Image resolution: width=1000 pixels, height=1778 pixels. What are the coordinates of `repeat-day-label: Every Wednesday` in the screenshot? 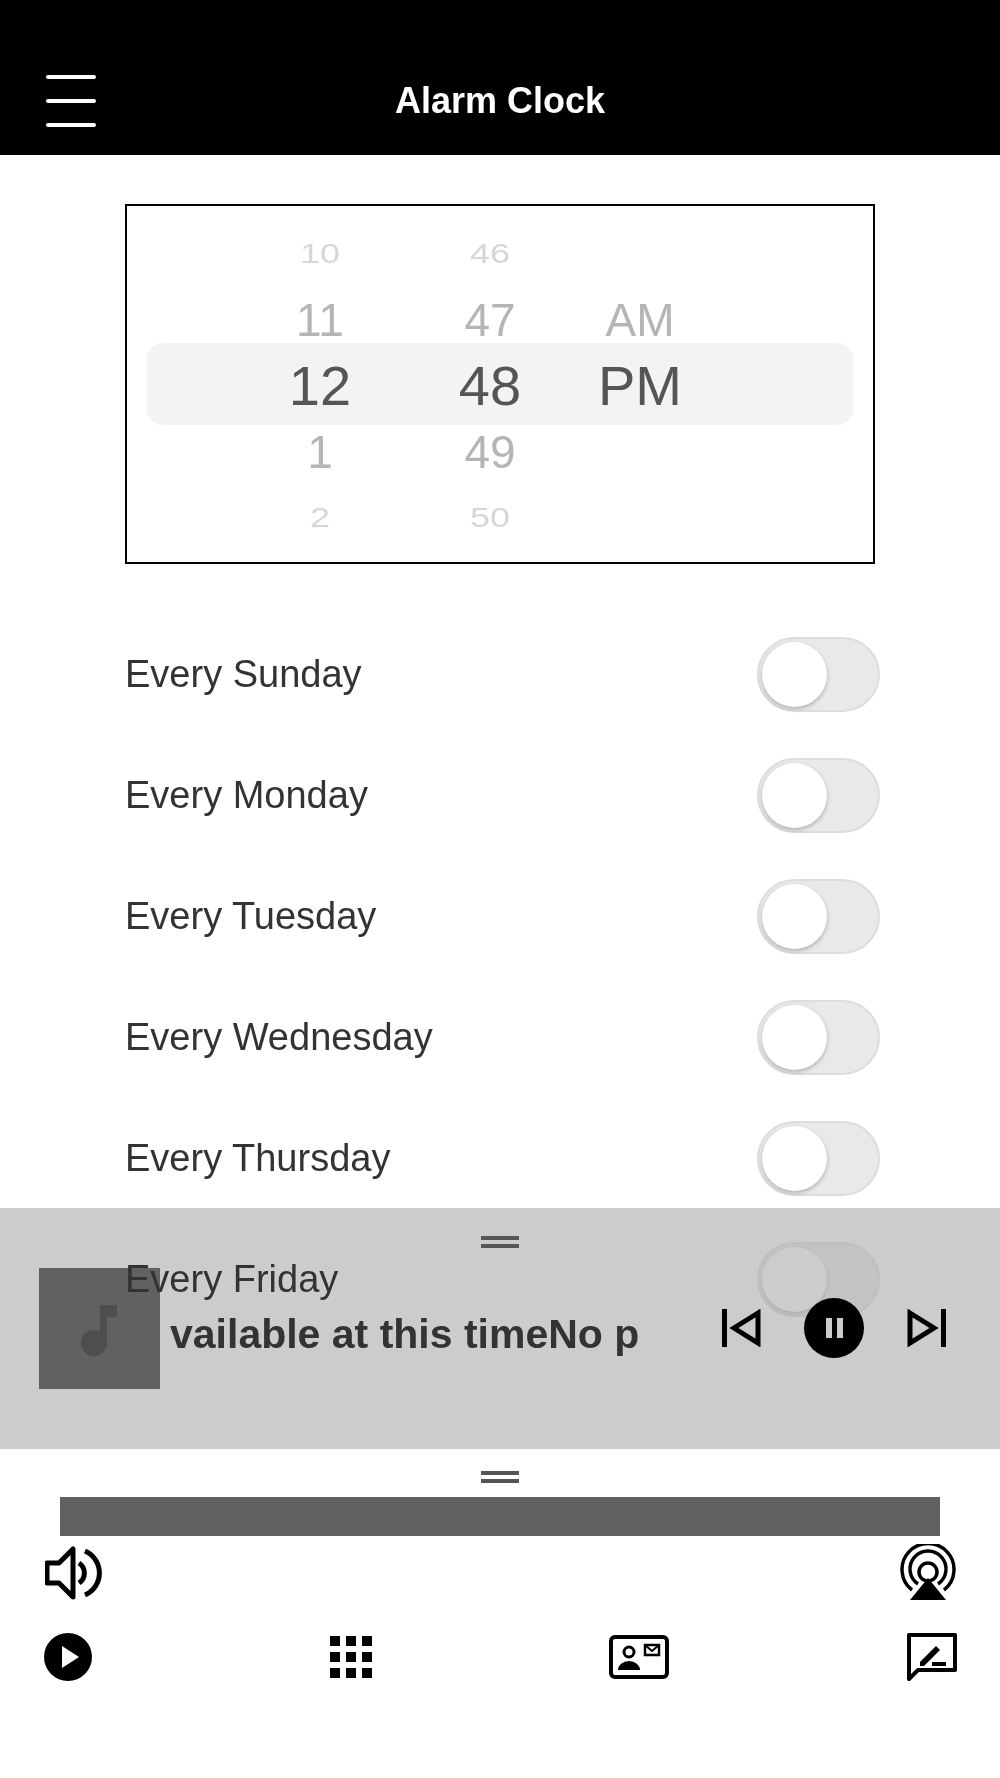 It's located at (279, 1037).